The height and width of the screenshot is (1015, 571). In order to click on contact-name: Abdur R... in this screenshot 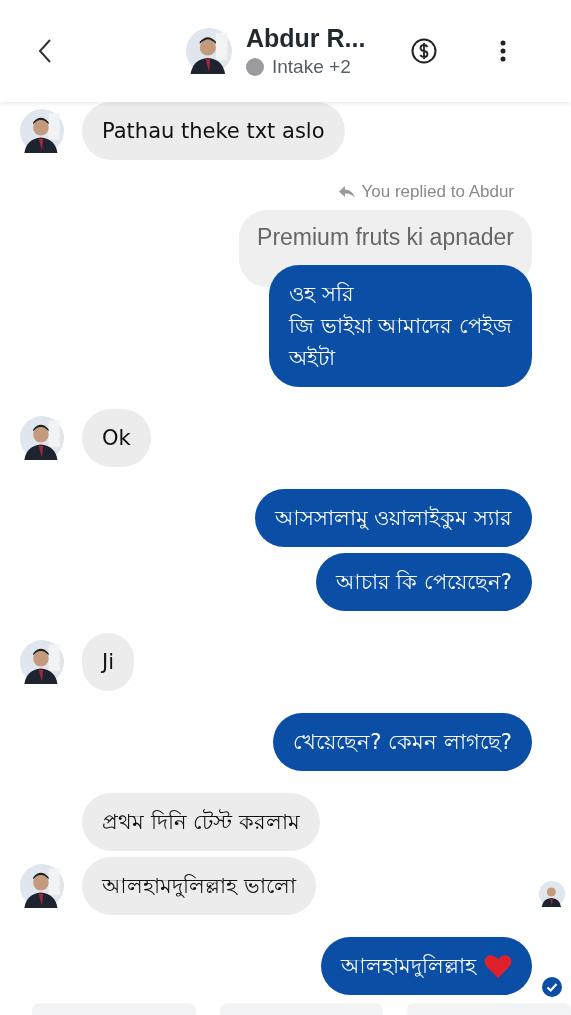, I will do `click(306, 38)`.